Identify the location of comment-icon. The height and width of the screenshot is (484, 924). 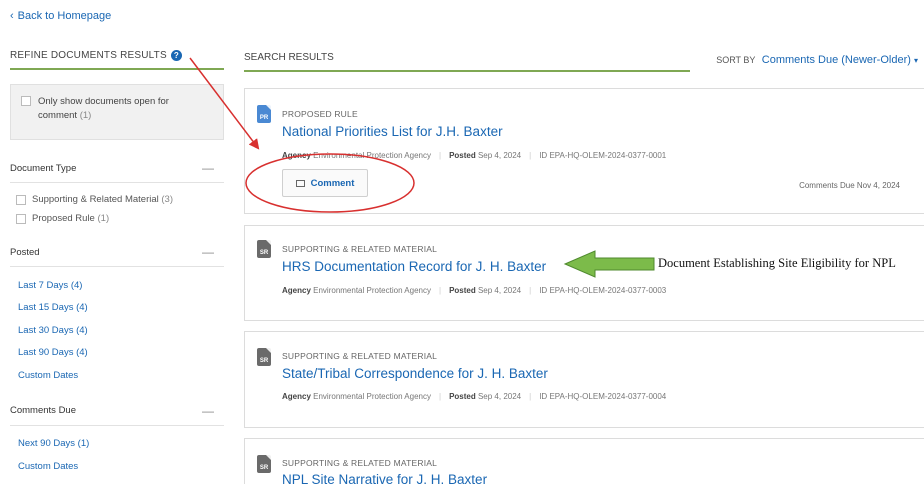
(300, 183).